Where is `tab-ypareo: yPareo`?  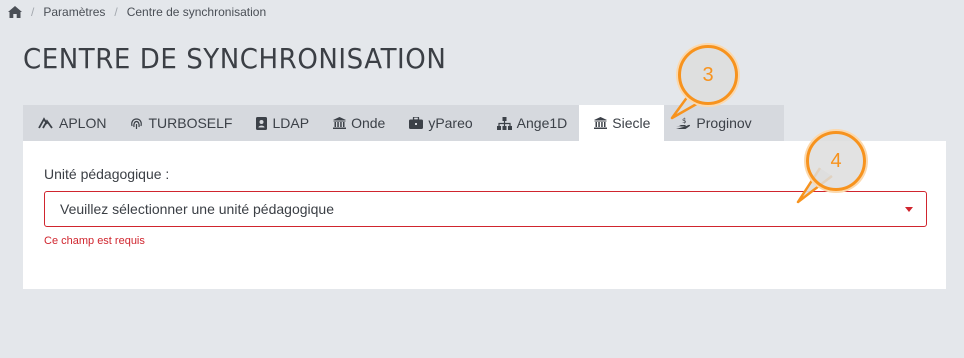 tab-ypareo: yPareo is located at coordinates (440, 123).